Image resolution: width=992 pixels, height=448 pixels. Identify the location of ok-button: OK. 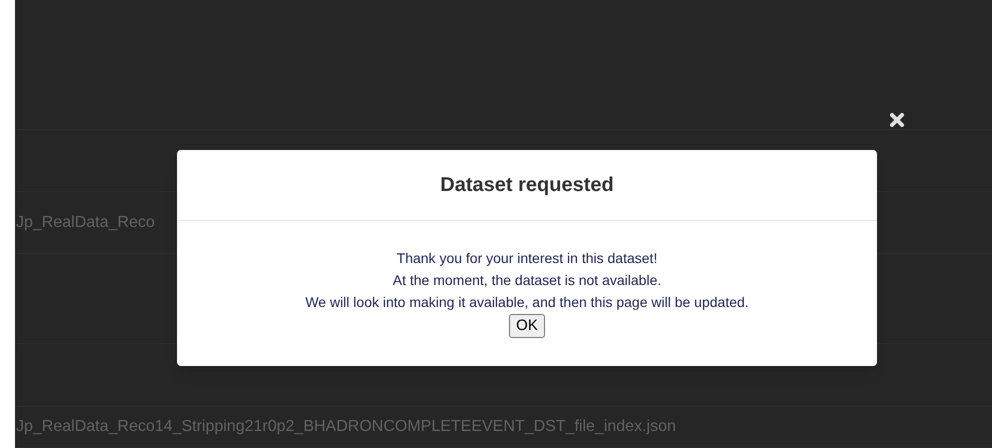
(527, 326).